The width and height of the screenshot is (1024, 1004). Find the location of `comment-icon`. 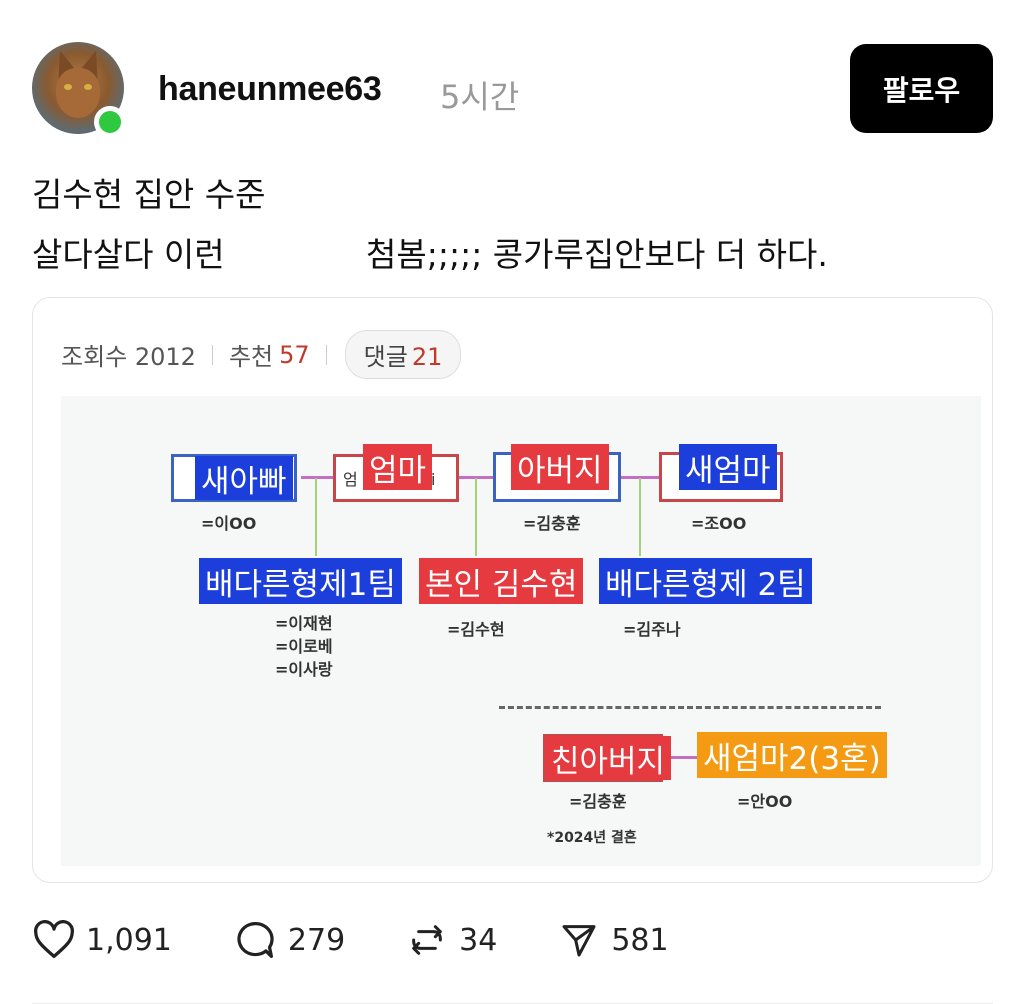

comment-icon is located at coordinates (255, 939).